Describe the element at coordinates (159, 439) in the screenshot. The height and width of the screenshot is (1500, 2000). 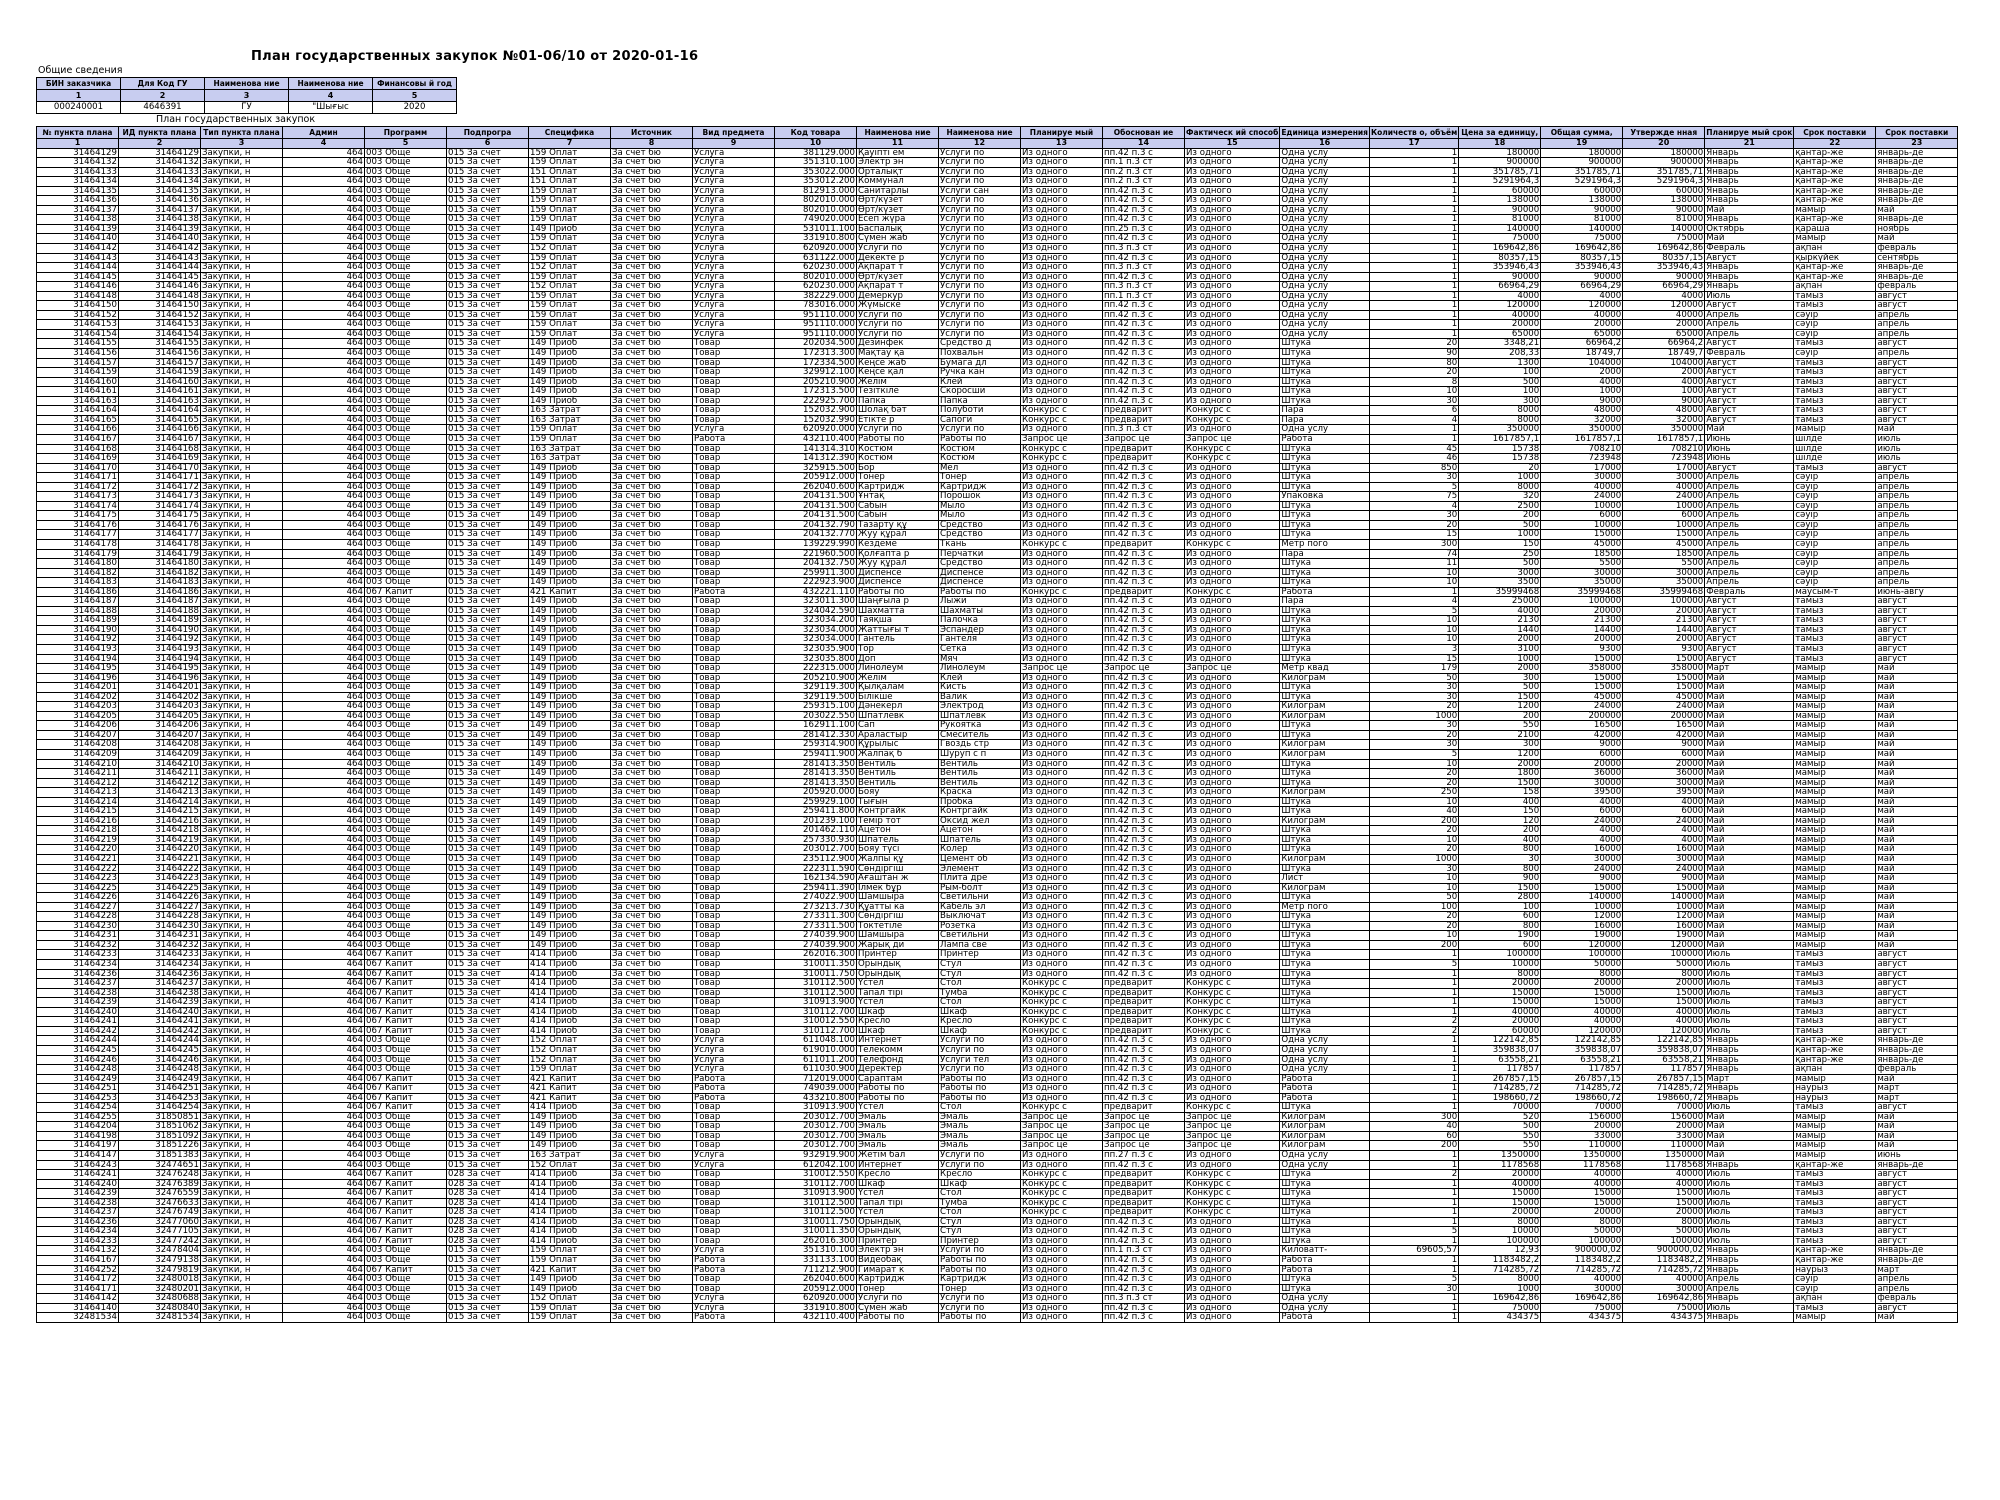
I see `table-cell: 31464167` at that location.